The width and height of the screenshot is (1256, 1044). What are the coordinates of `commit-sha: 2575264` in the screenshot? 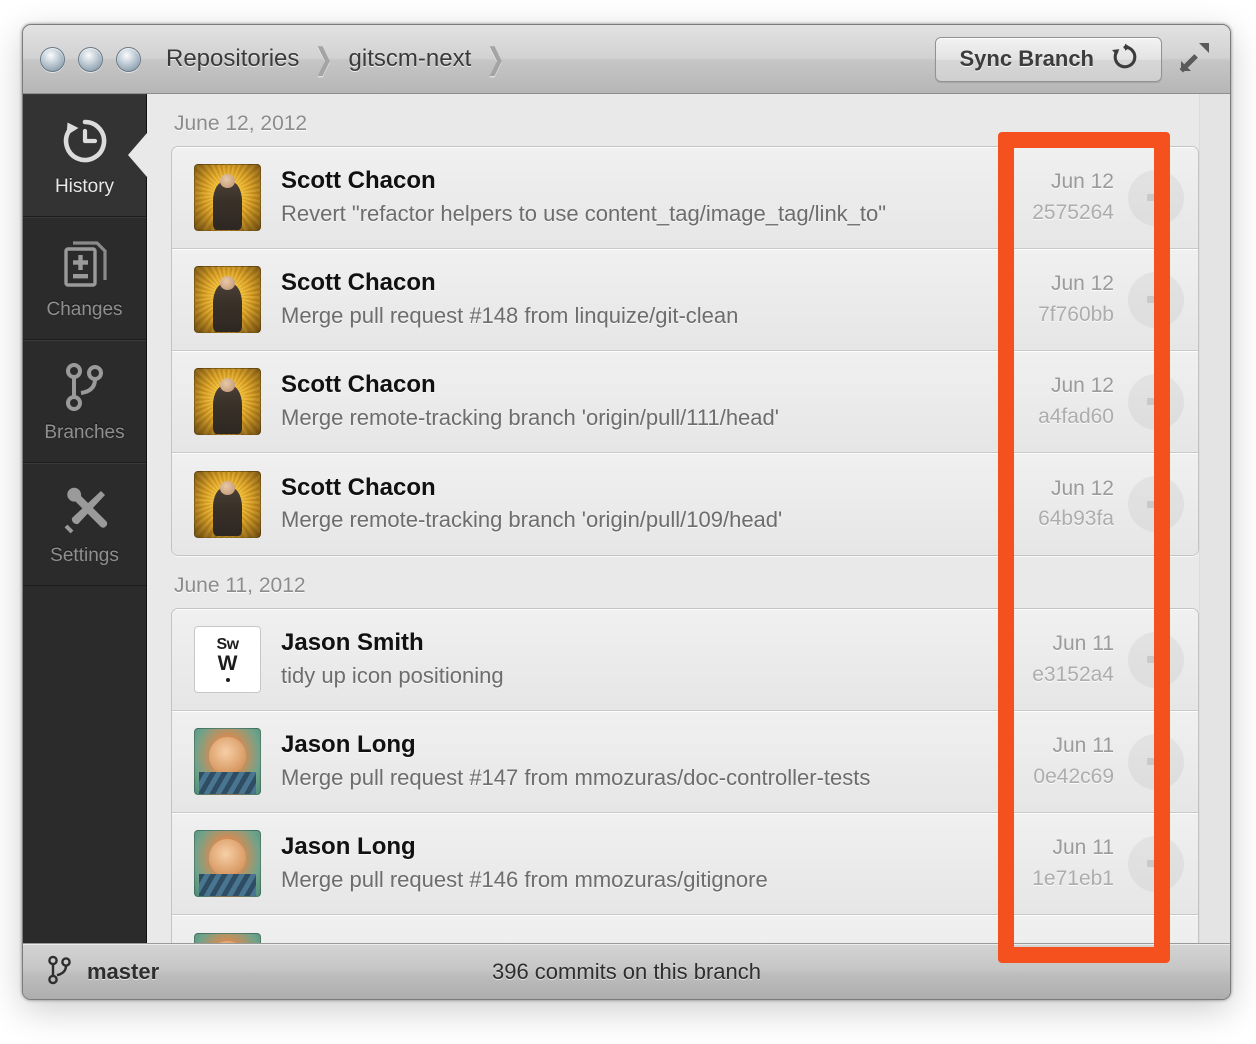 It's located at (1073, 212).